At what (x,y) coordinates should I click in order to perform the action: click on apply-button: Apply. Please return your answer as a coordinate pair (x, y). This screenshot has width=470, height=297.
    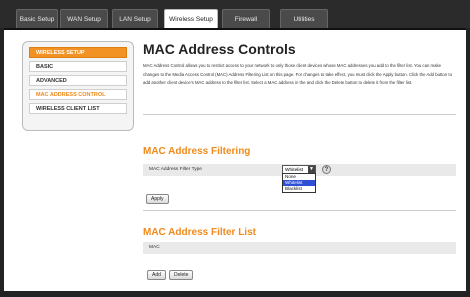
    Looking at the image, I should click on (157, 199).